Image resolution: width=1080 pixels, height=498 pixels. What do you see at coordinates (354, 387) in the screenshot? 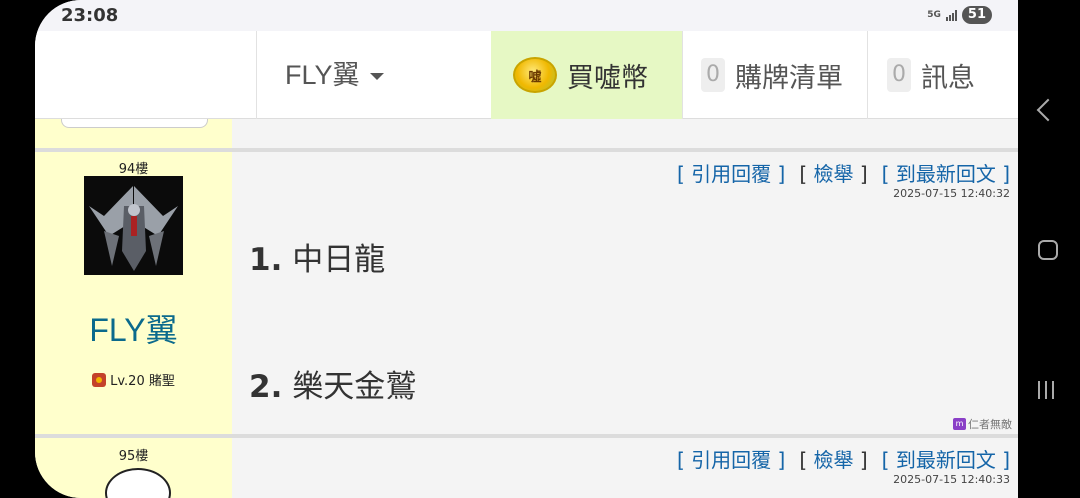
I see `item-text: 樂天金鷲` at bounding box center [354, 387].